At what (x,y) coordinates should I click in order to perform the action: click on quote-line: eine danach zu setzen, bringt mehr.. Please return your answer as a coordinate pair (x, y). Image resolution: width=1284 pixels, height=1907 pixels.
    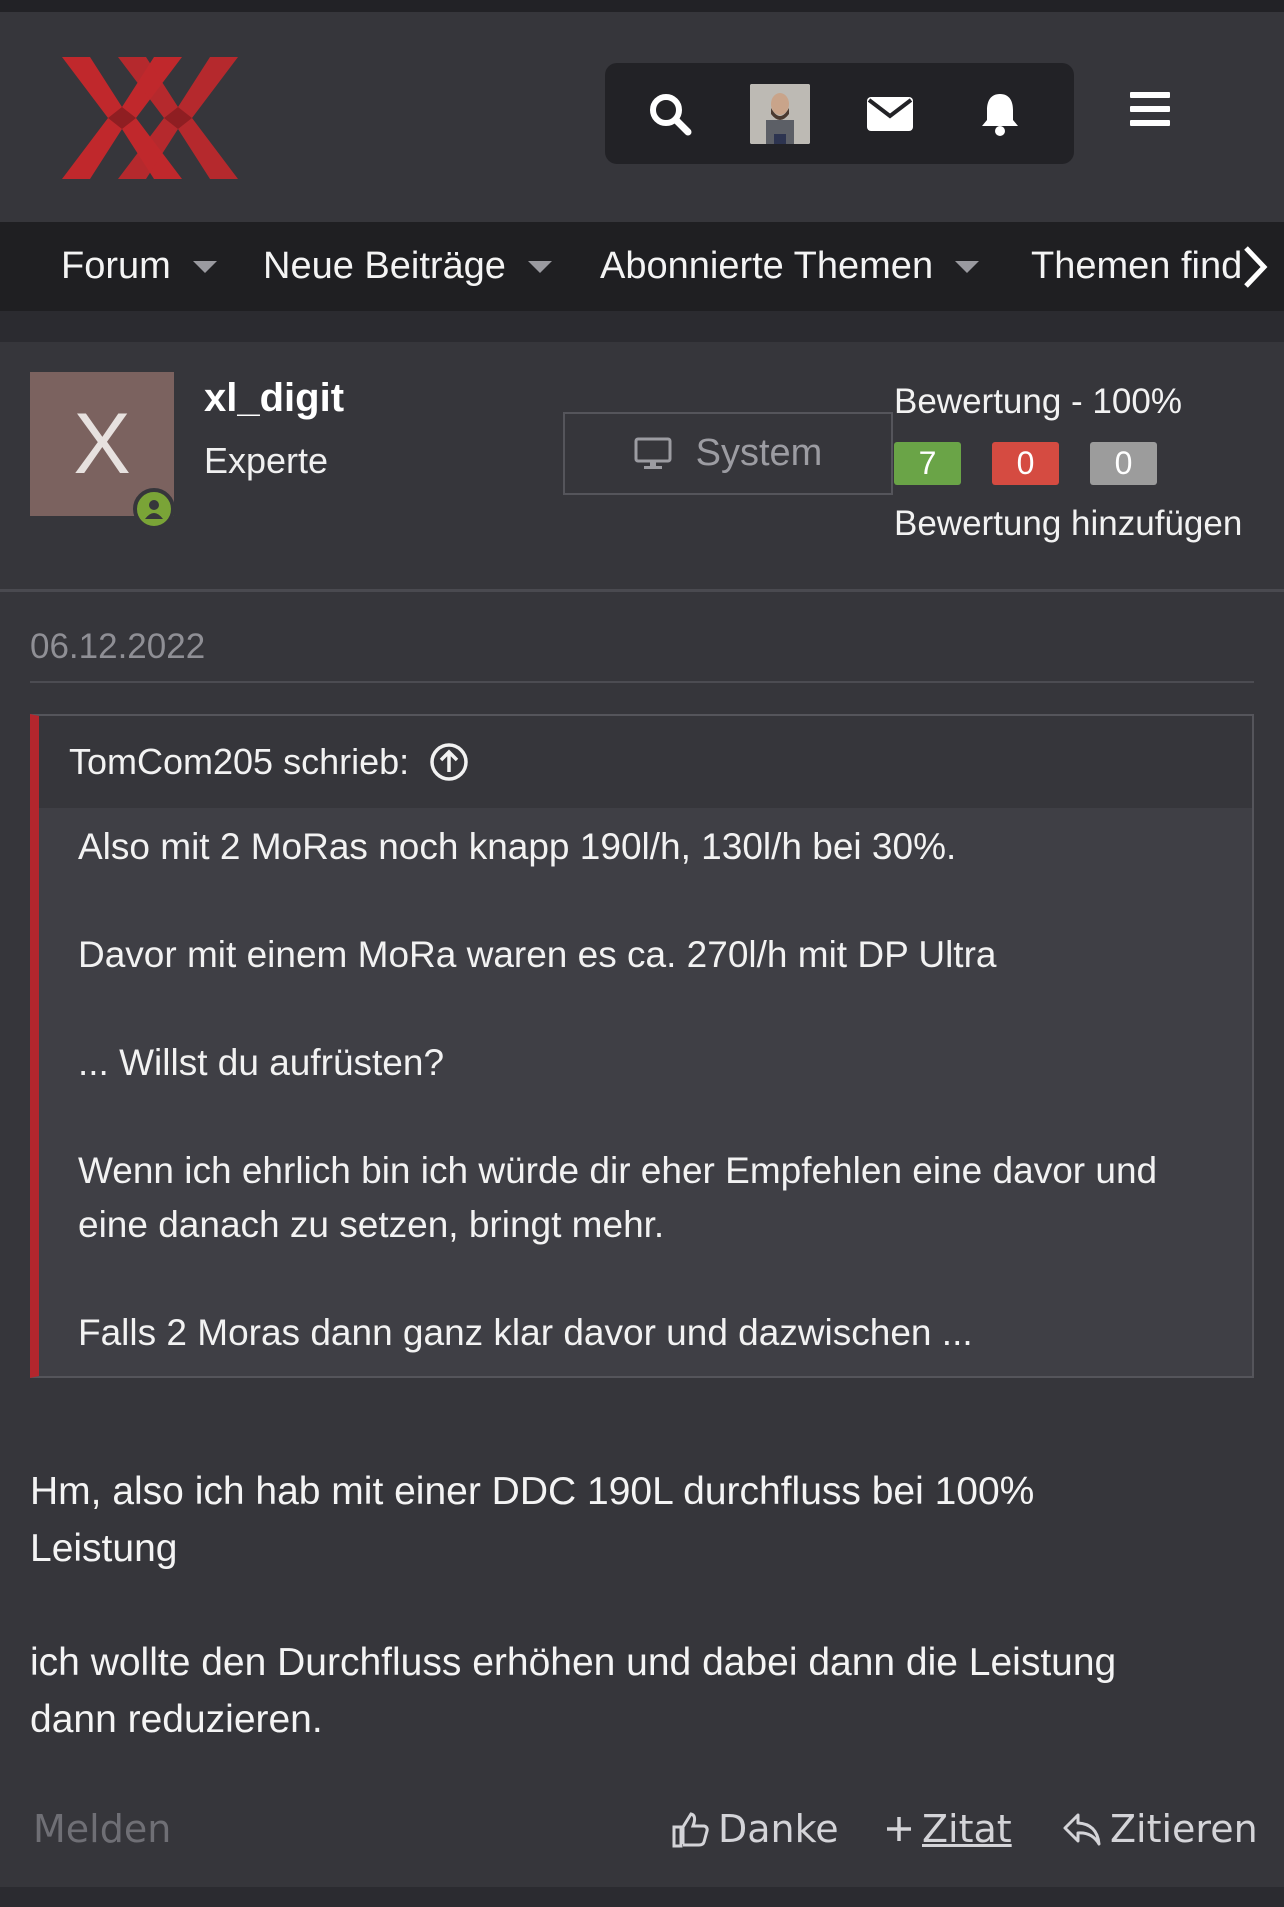
    Looking at the image, I should click on (371, 1224).